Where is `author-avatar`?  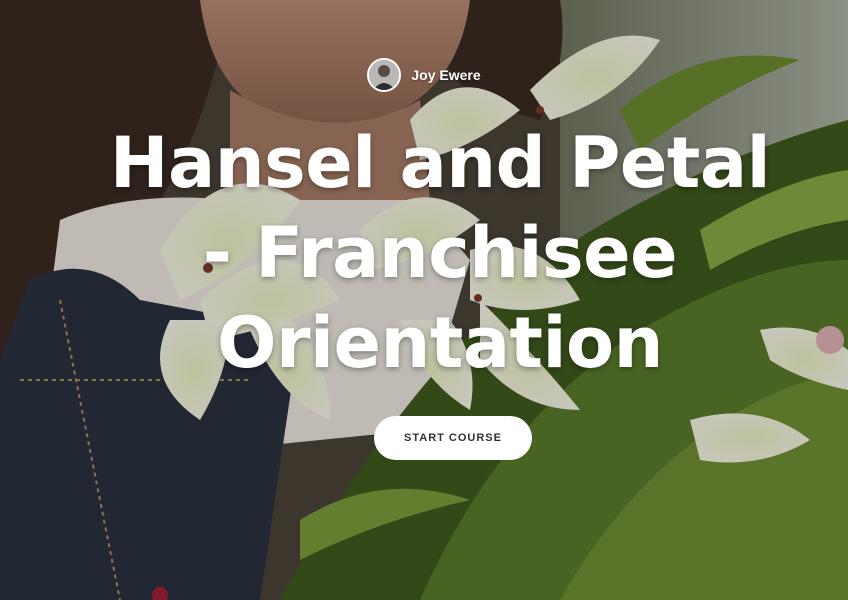 author-avatar is located at coordinates (384, 75).